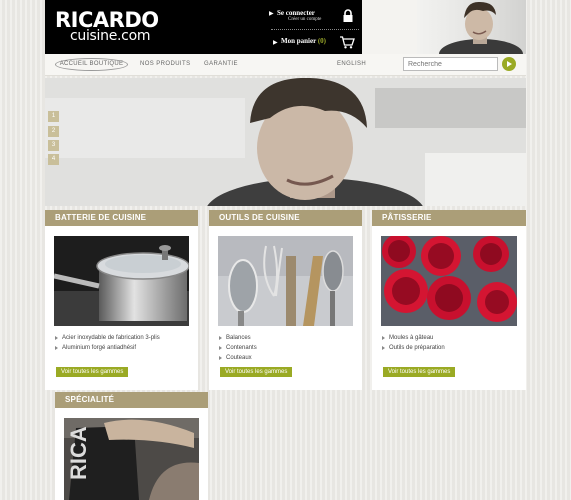 Image resolution: width=571 pixels, height=500 pixels. I want to click on list-item: Contenants, so click(237, 348).